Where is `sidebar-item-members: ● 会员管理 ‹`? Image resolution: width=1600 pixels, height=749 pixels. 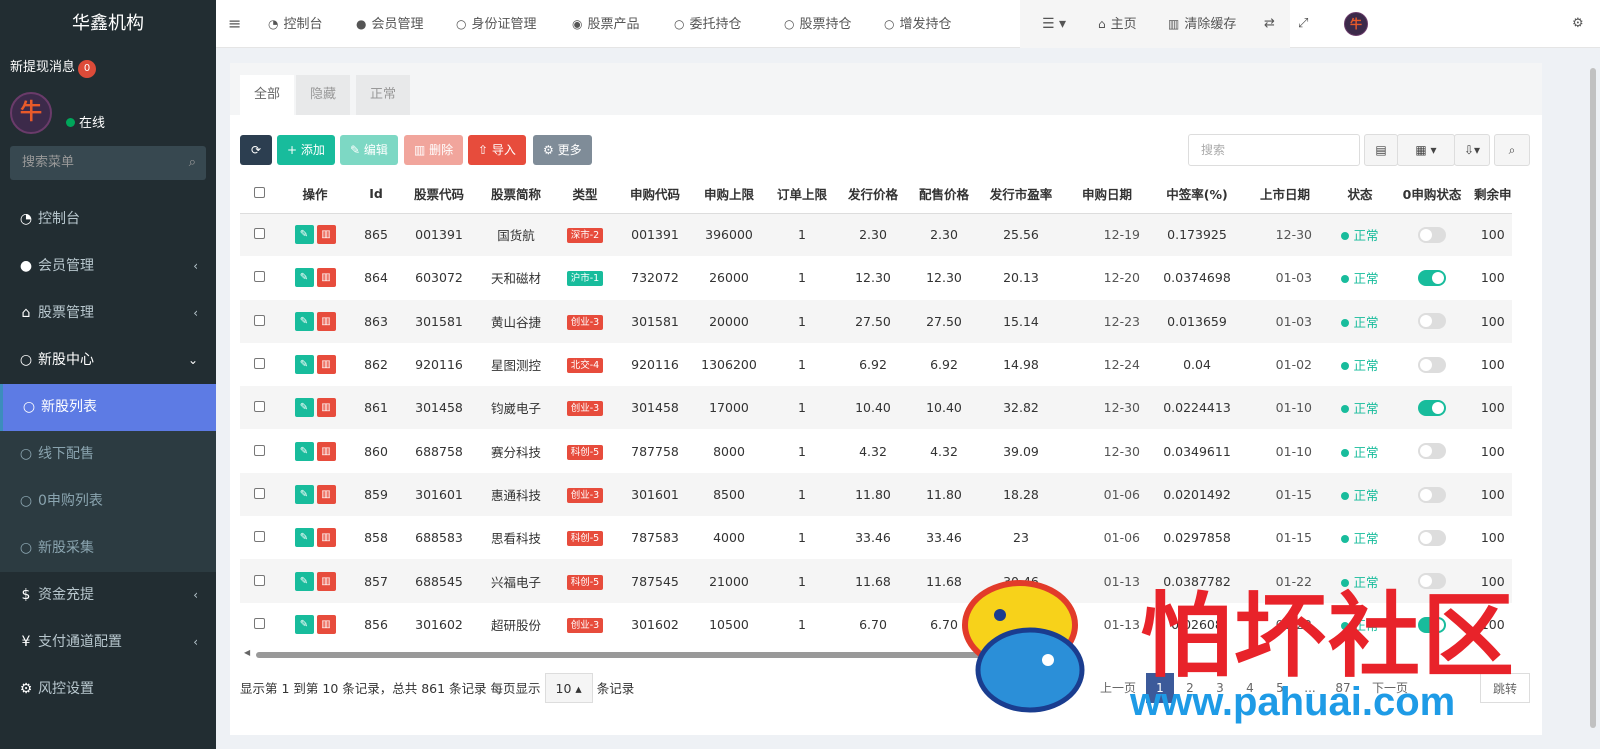
sidebar-item-members: ● 会员管理 ‹ is located at coordinates (108, 266).